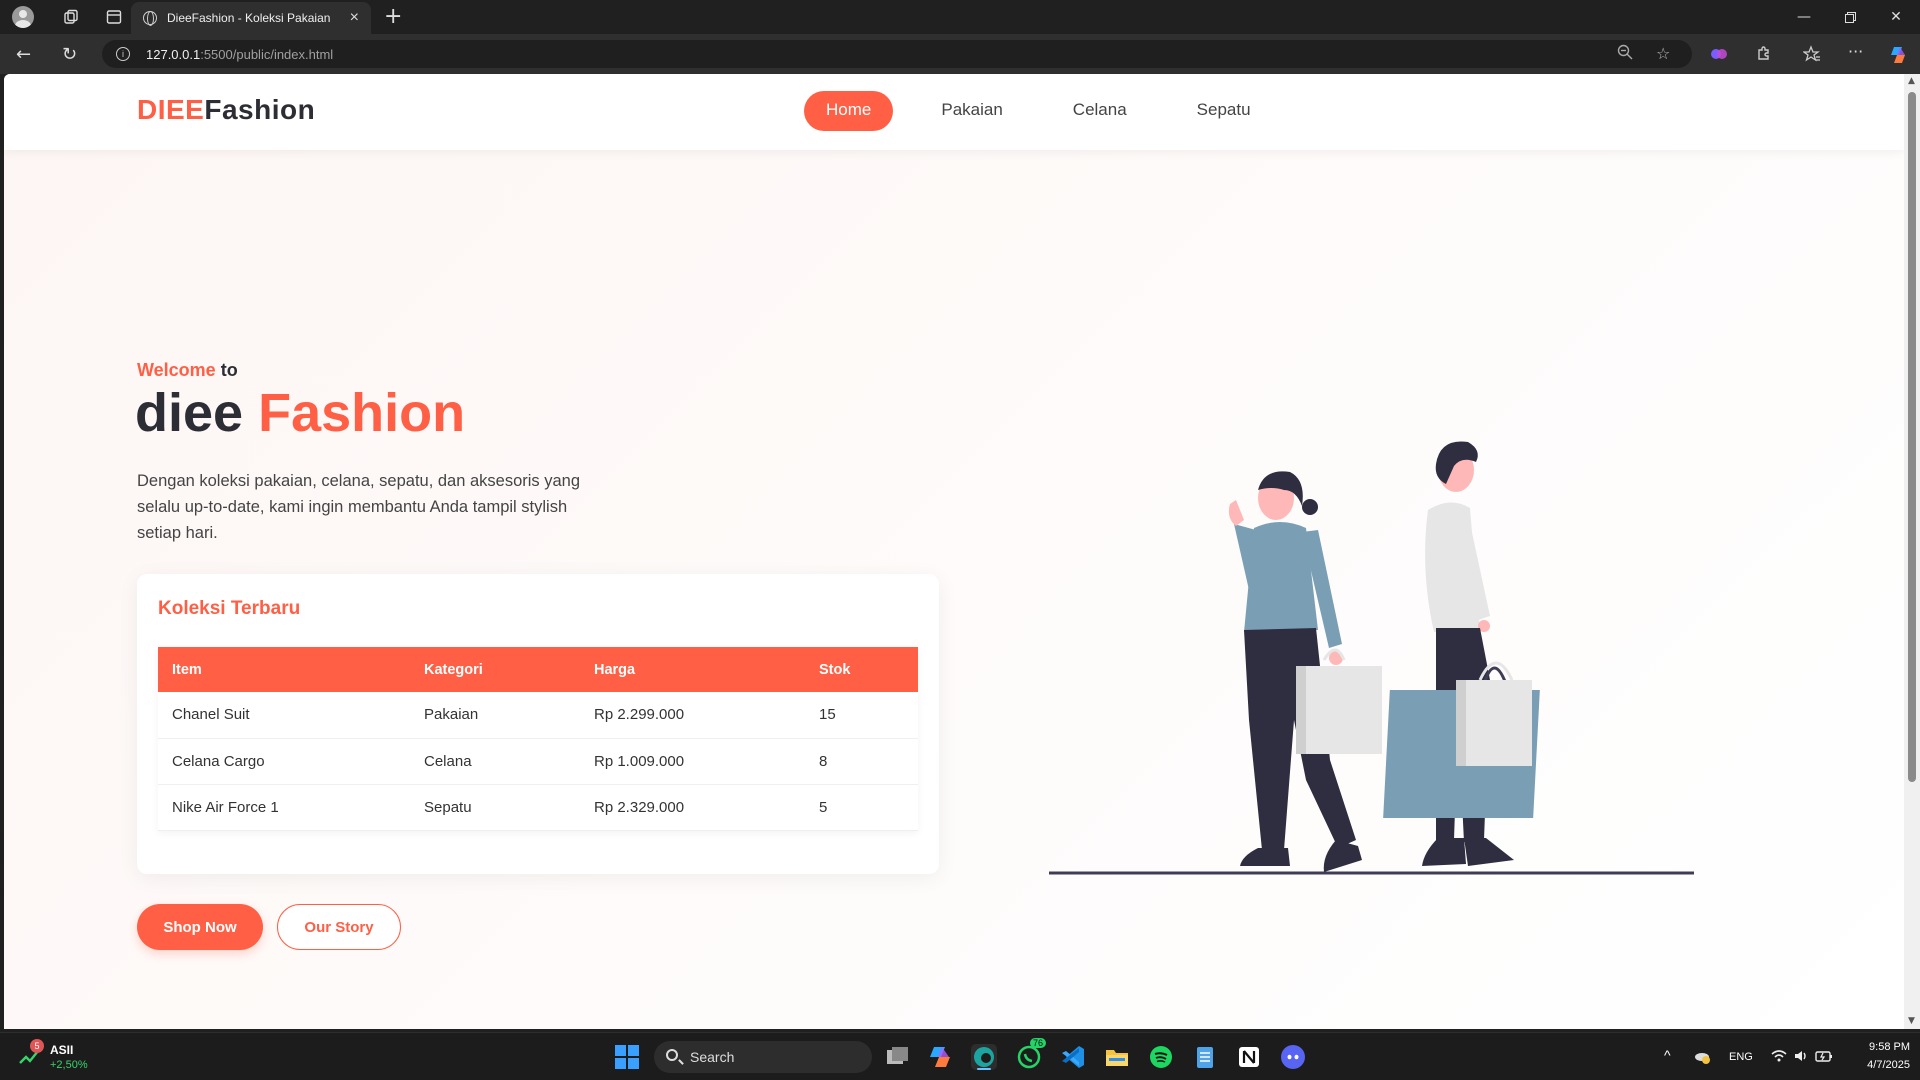 Image resolution: width=1920 pixels, height=1080 pixels. What do you see at coordinates (171, 109) in the screenshot?
I see `logo-accent: DIEE` at bounding box center [171, 109].